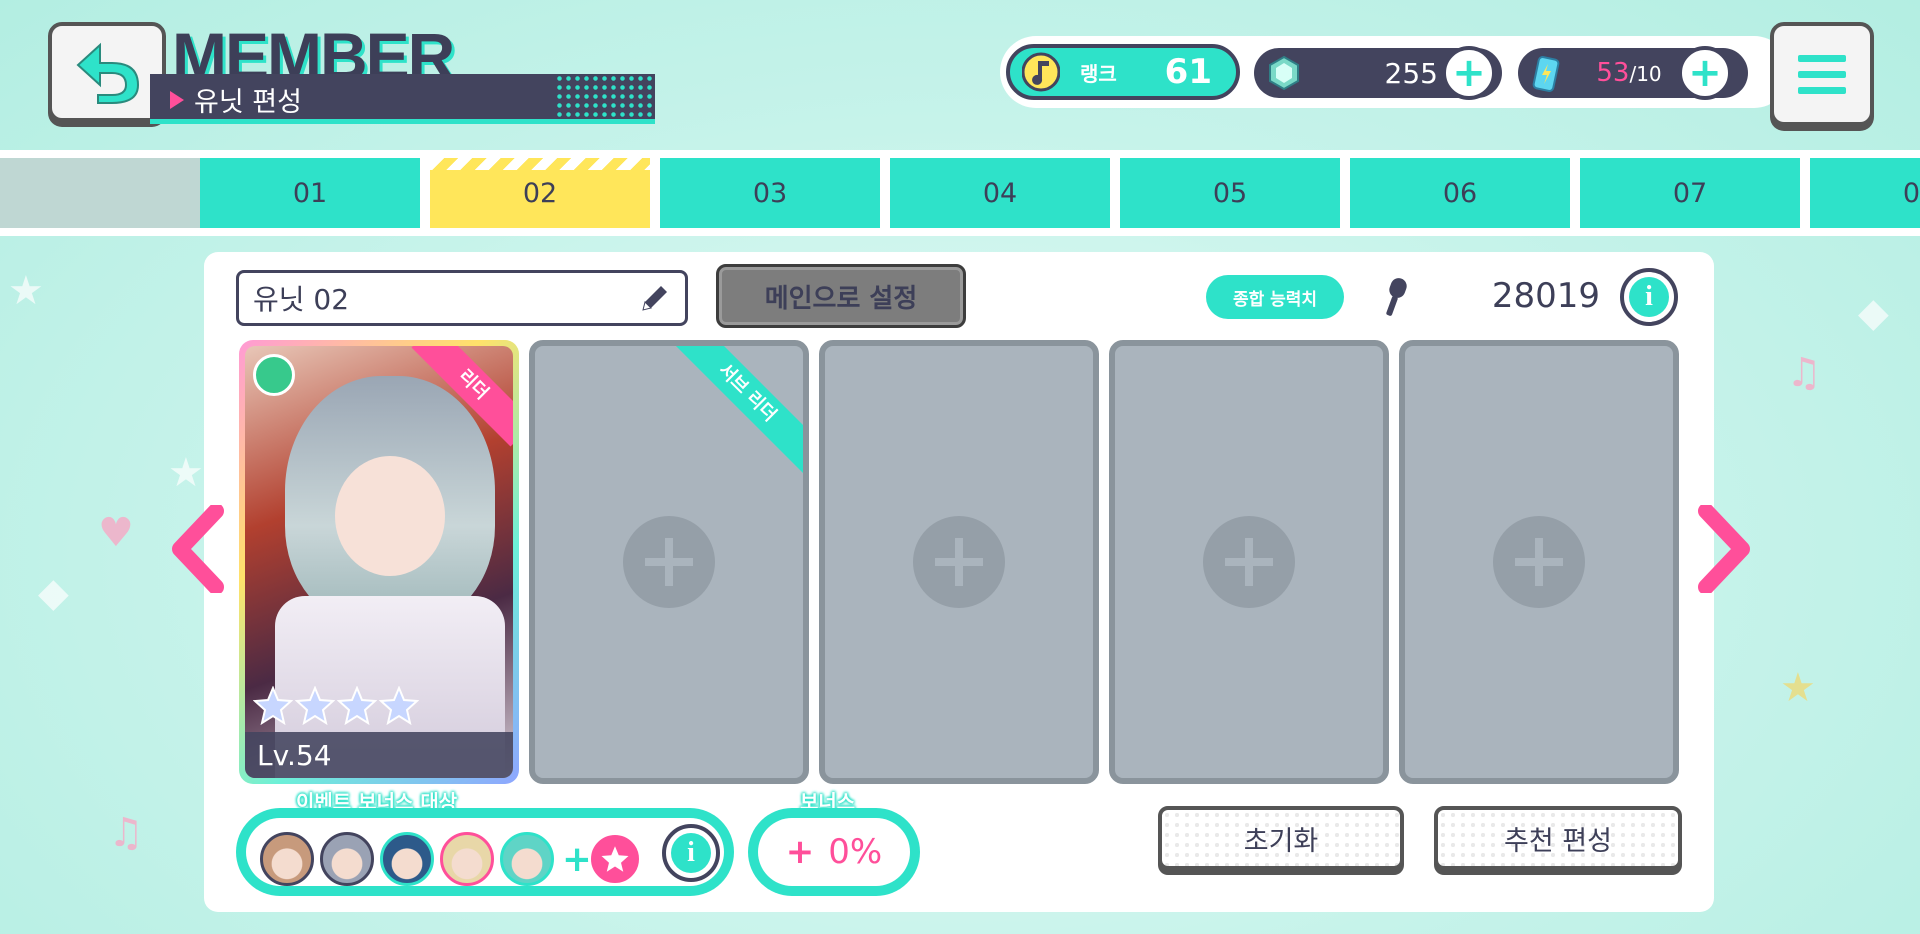 This screenshot has width=1920, height=934. What do you see at coordinates (301, 299) in the screenshot?
I see `unit-name-text: 유닛 02` at bounding box center [301, 299].